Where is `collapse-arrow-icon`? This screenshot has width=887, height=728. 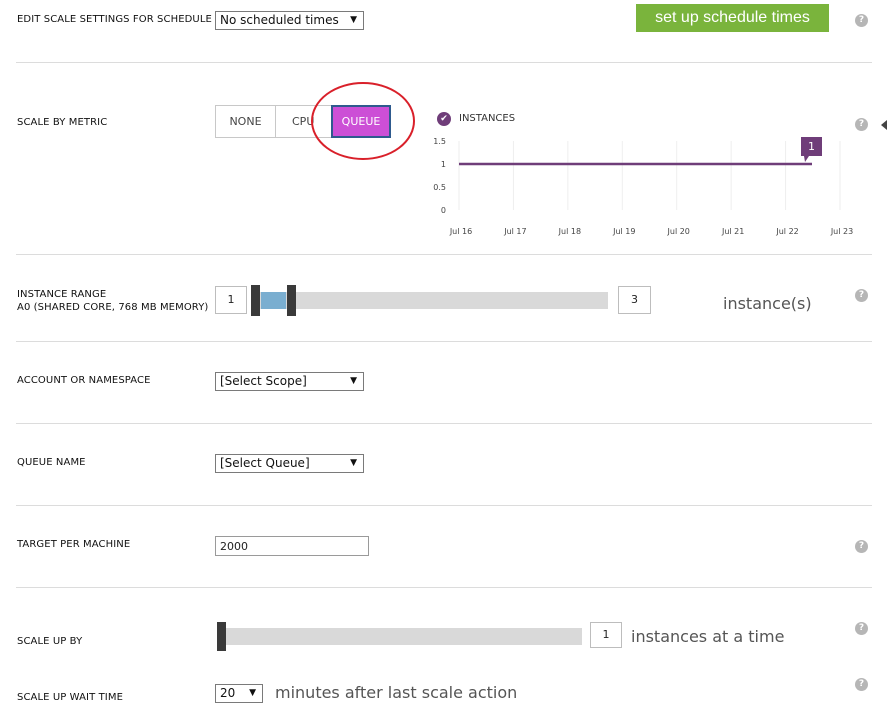 collapse-arrow-icon is located at coordinates (884, 125).